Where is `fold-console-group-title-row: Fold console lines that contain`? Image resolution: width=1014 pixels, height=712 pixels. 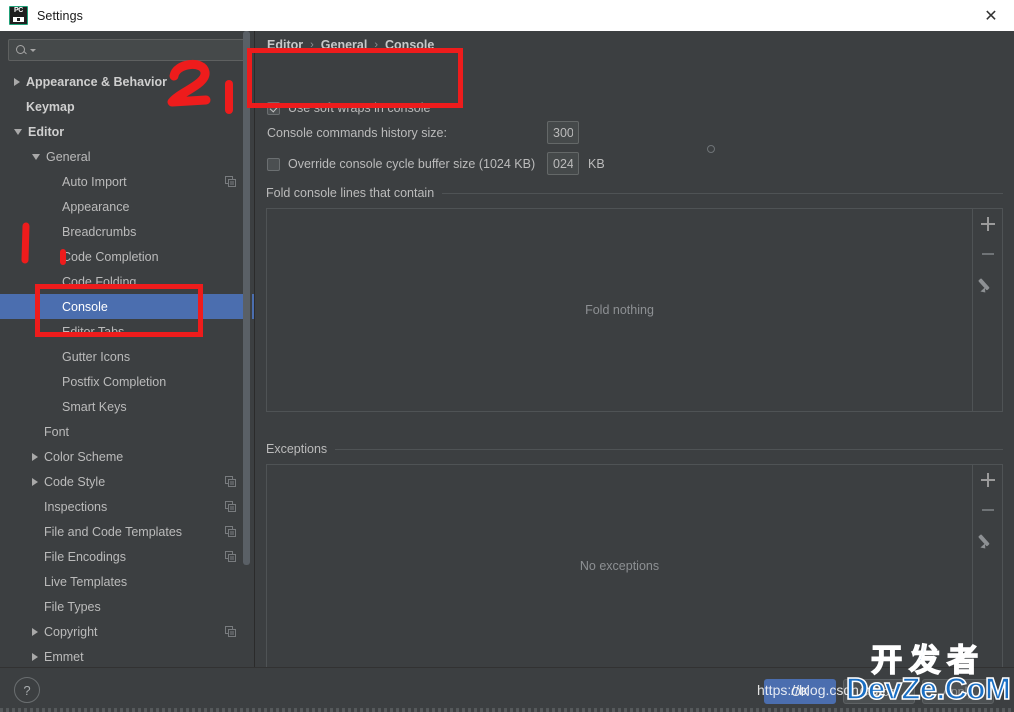 fold-console-group-title-row: Fold console lines that contain is located at coordinates (634, 193).